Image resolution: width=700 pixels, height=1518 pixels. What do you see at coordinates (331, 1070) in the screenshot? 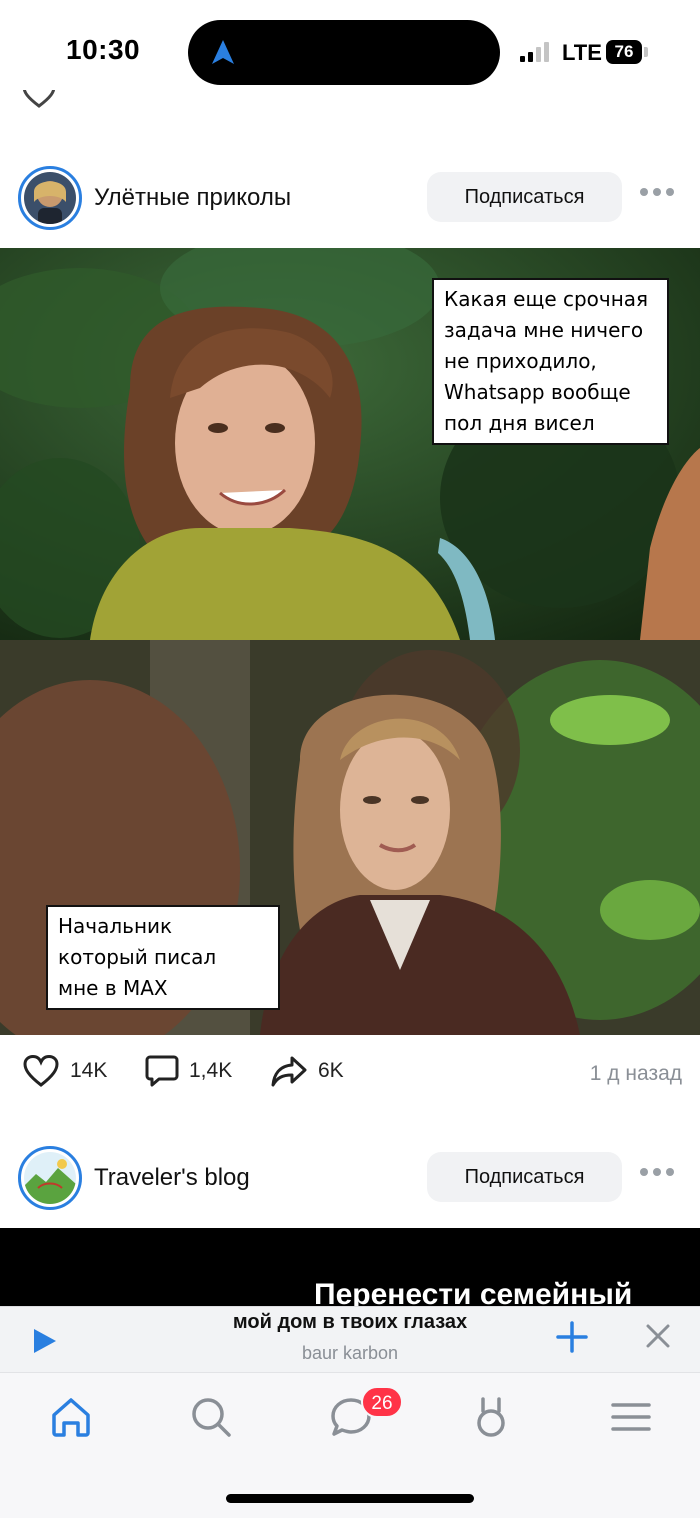
I see `share-count: 6K` at bounding box center [331, 1070].